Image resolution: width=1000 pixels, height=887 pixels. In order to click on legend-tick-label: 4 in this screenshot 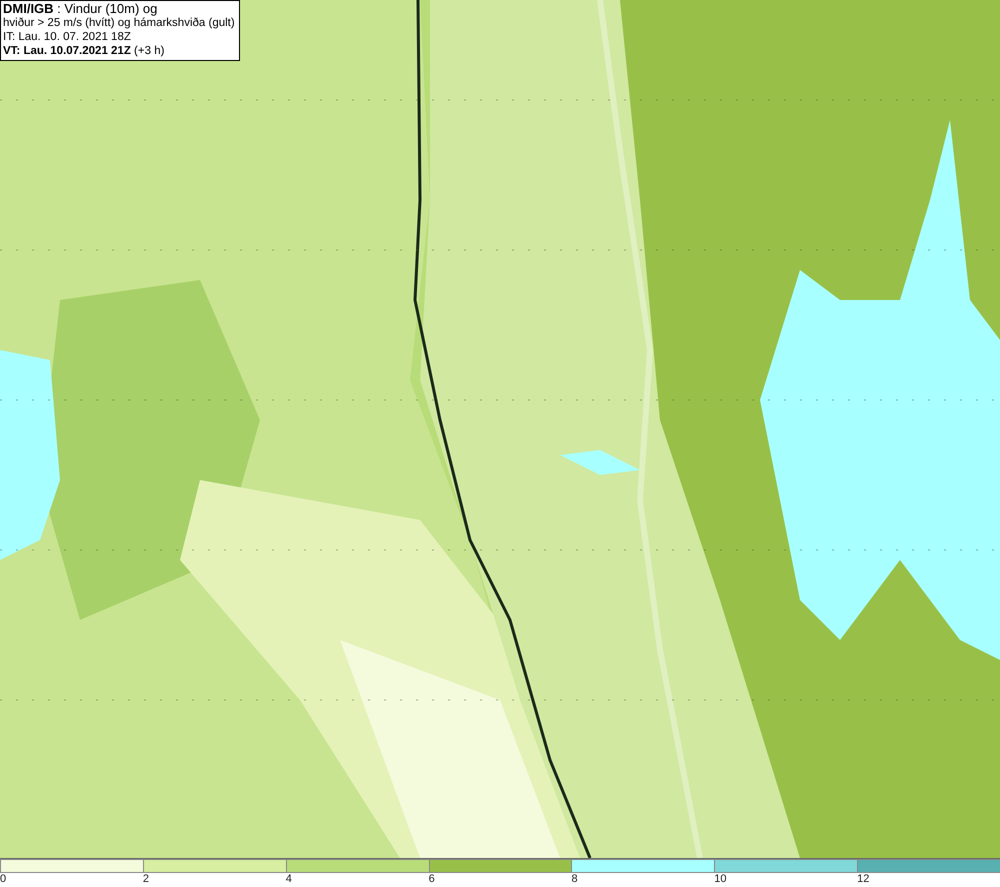, I will do `click(289, 879)`.